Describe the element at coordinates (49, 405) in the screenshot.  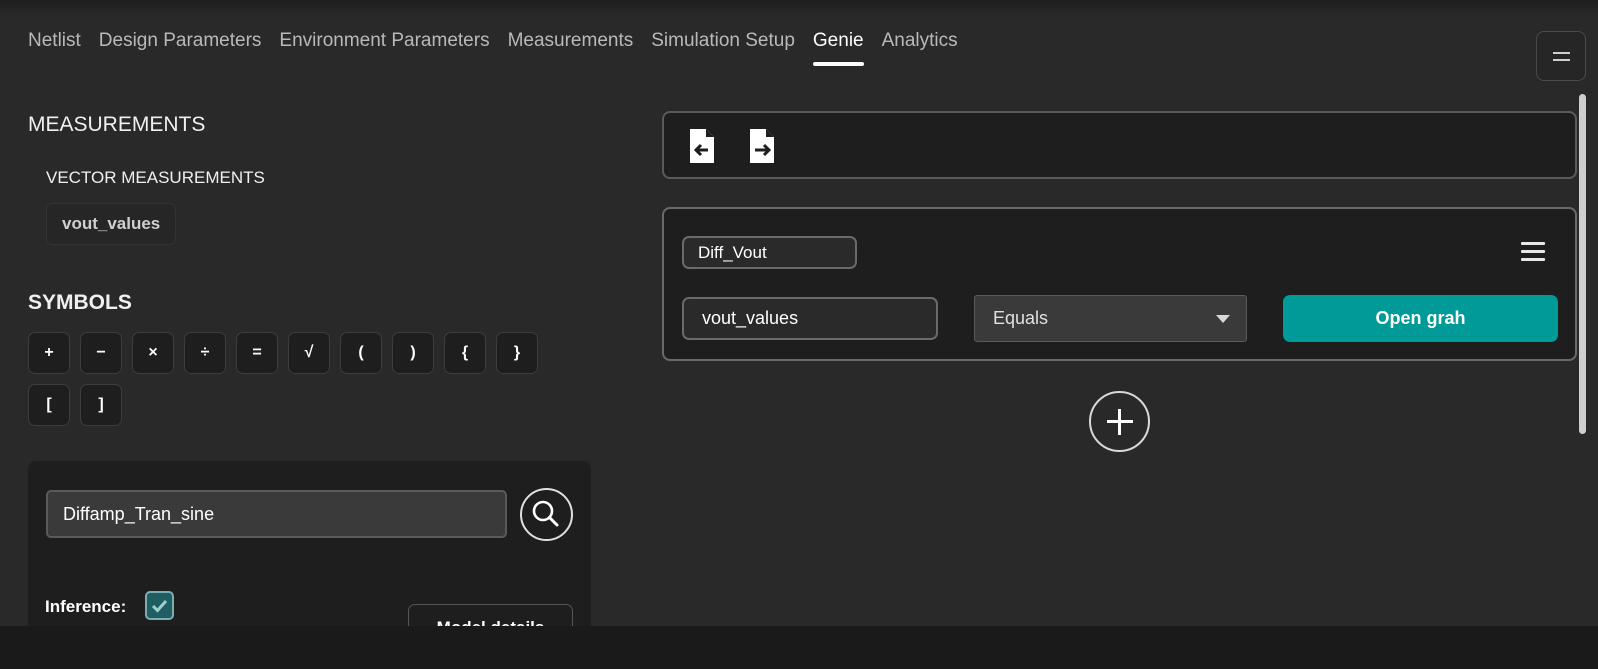
I see `symbol-open-bracket-button: [` at that location.